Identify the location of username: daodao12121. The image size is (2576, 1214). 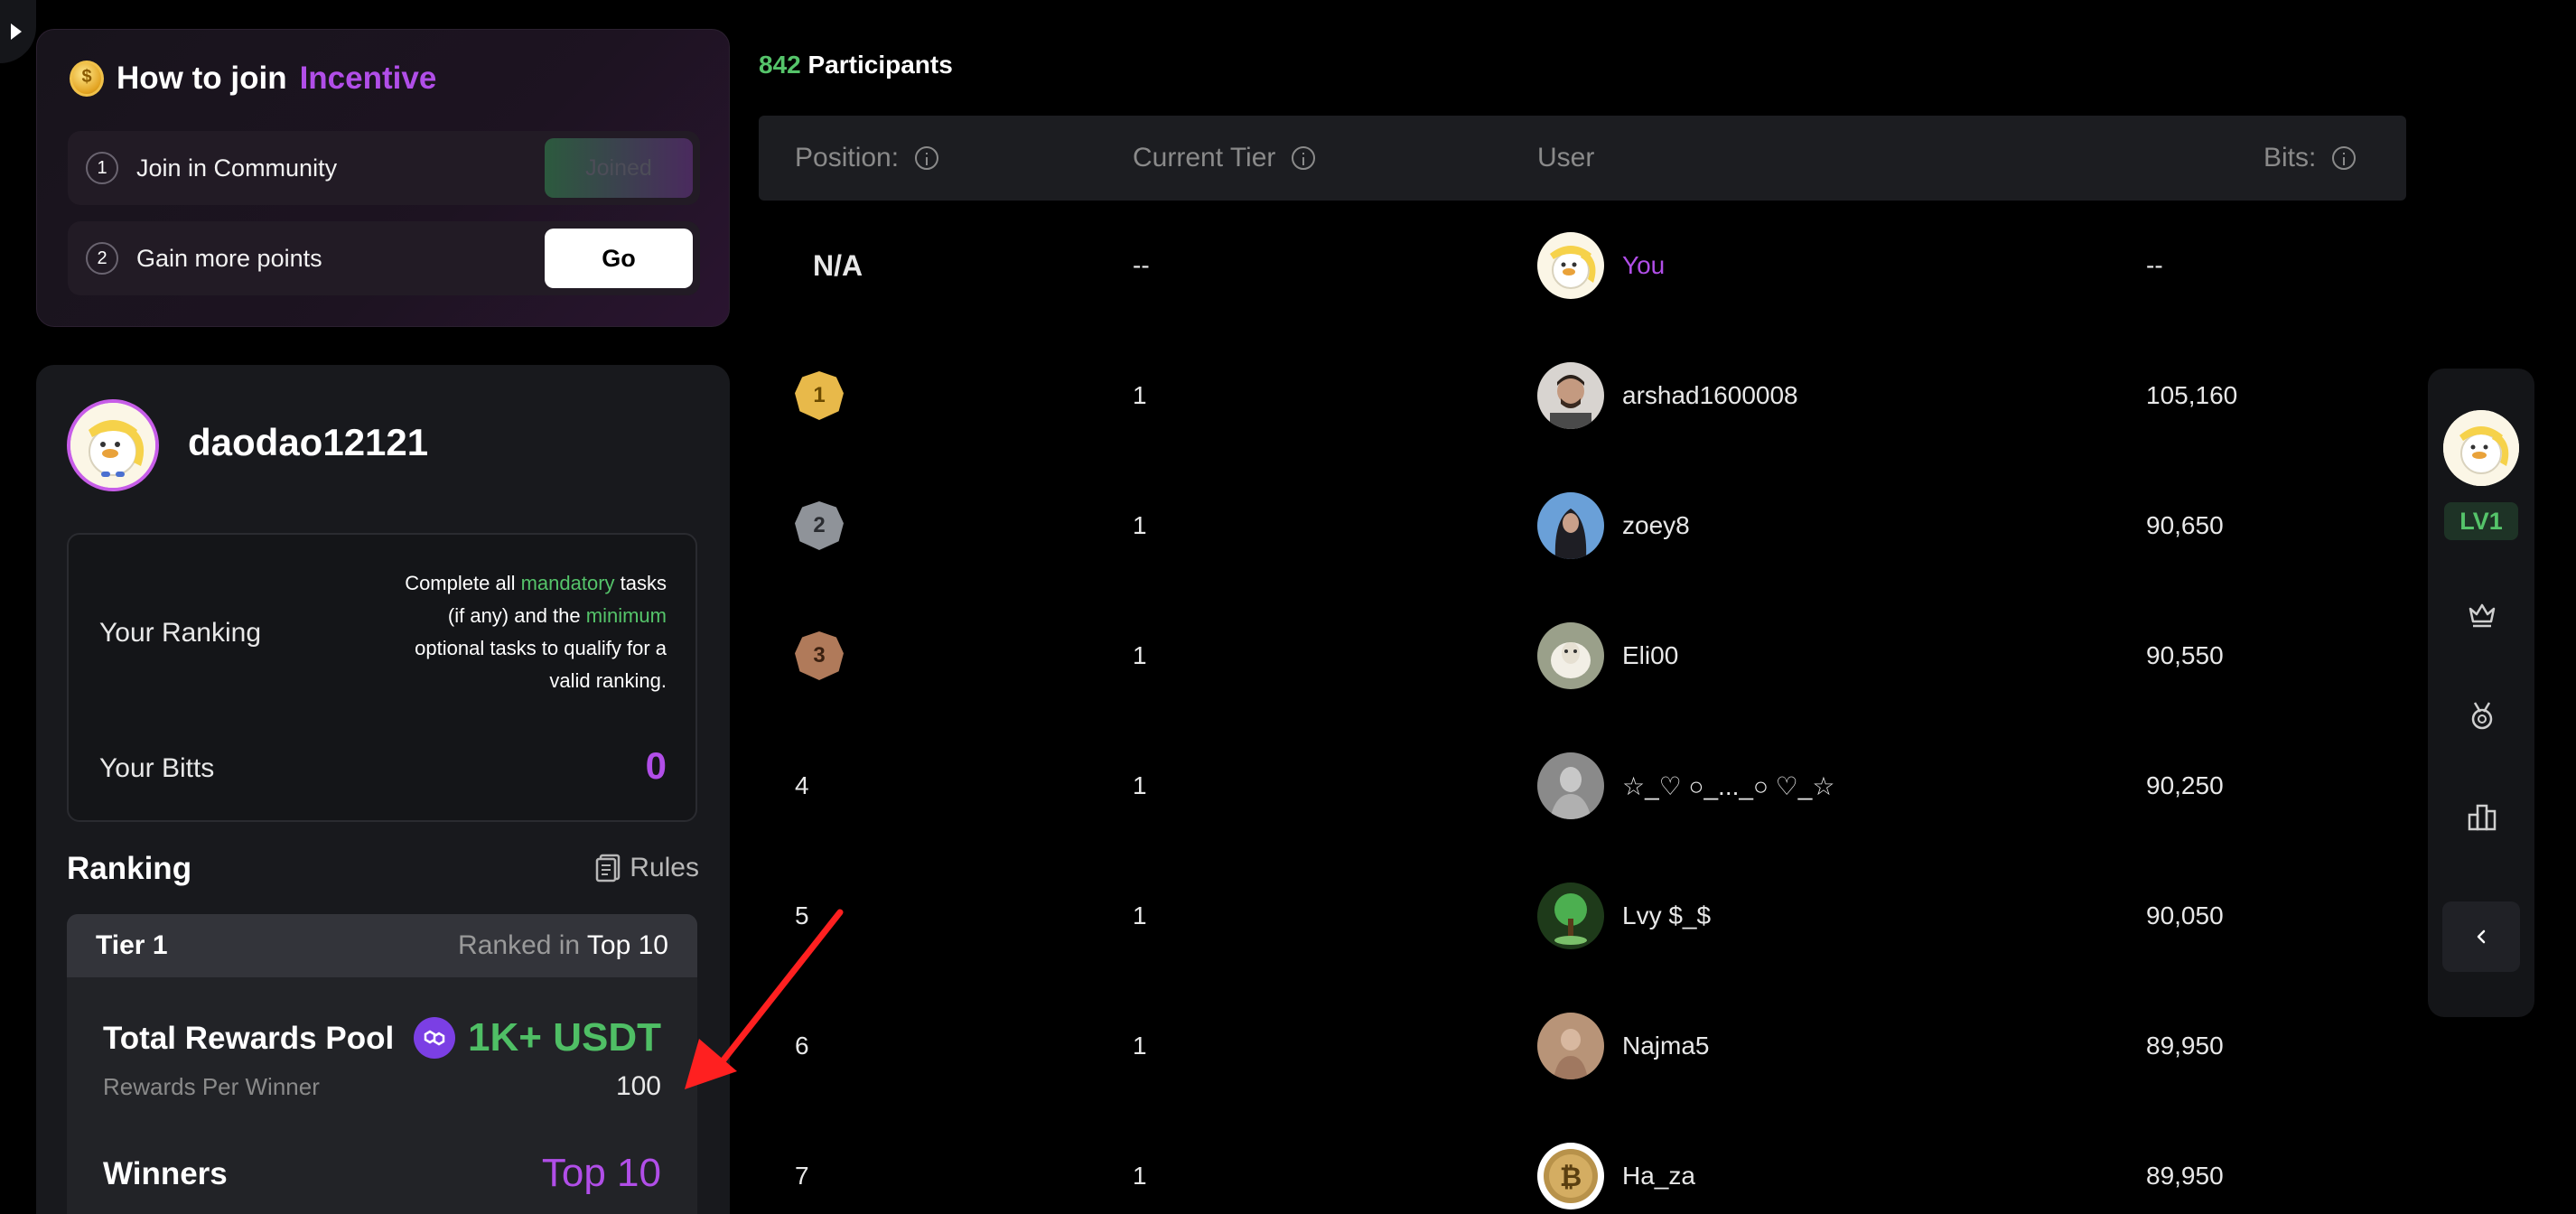
(308, 442).